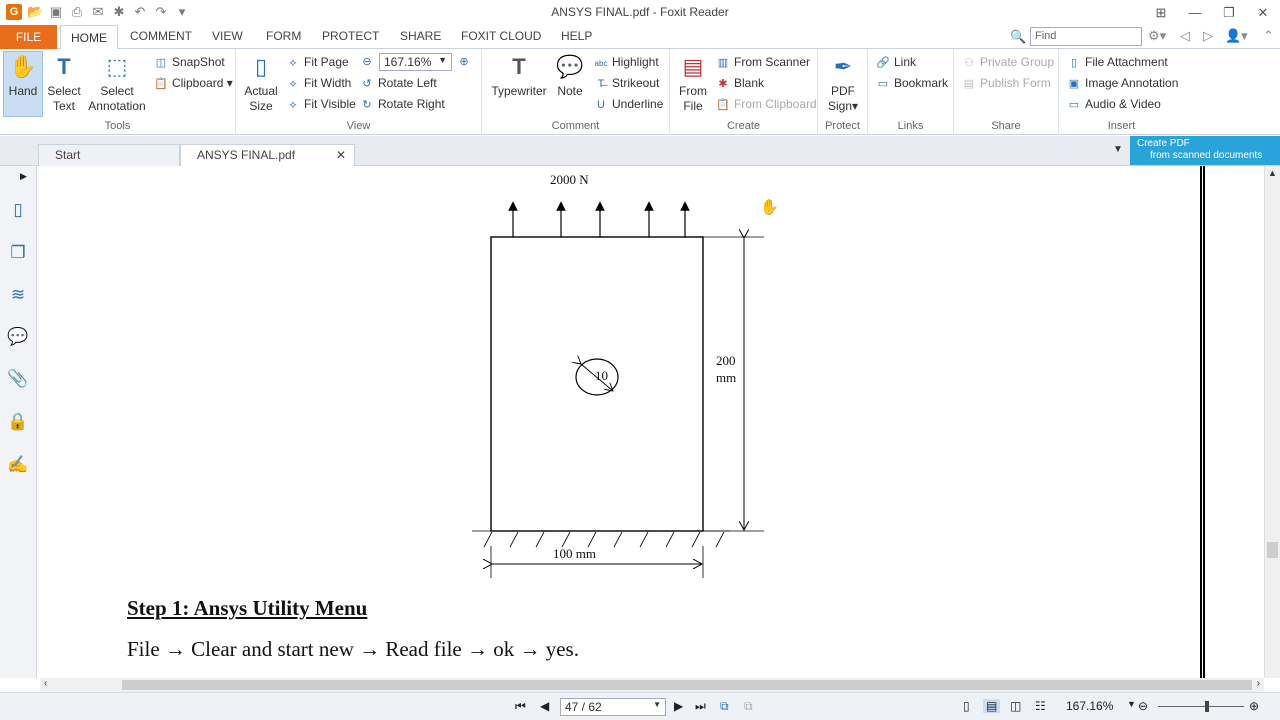 This screenshot has height=720, width=1280. Describe the element at coordinates (117, 83) in the screenshot. I see `select-annotation-button: ⬚ Select Annotation` at that location.